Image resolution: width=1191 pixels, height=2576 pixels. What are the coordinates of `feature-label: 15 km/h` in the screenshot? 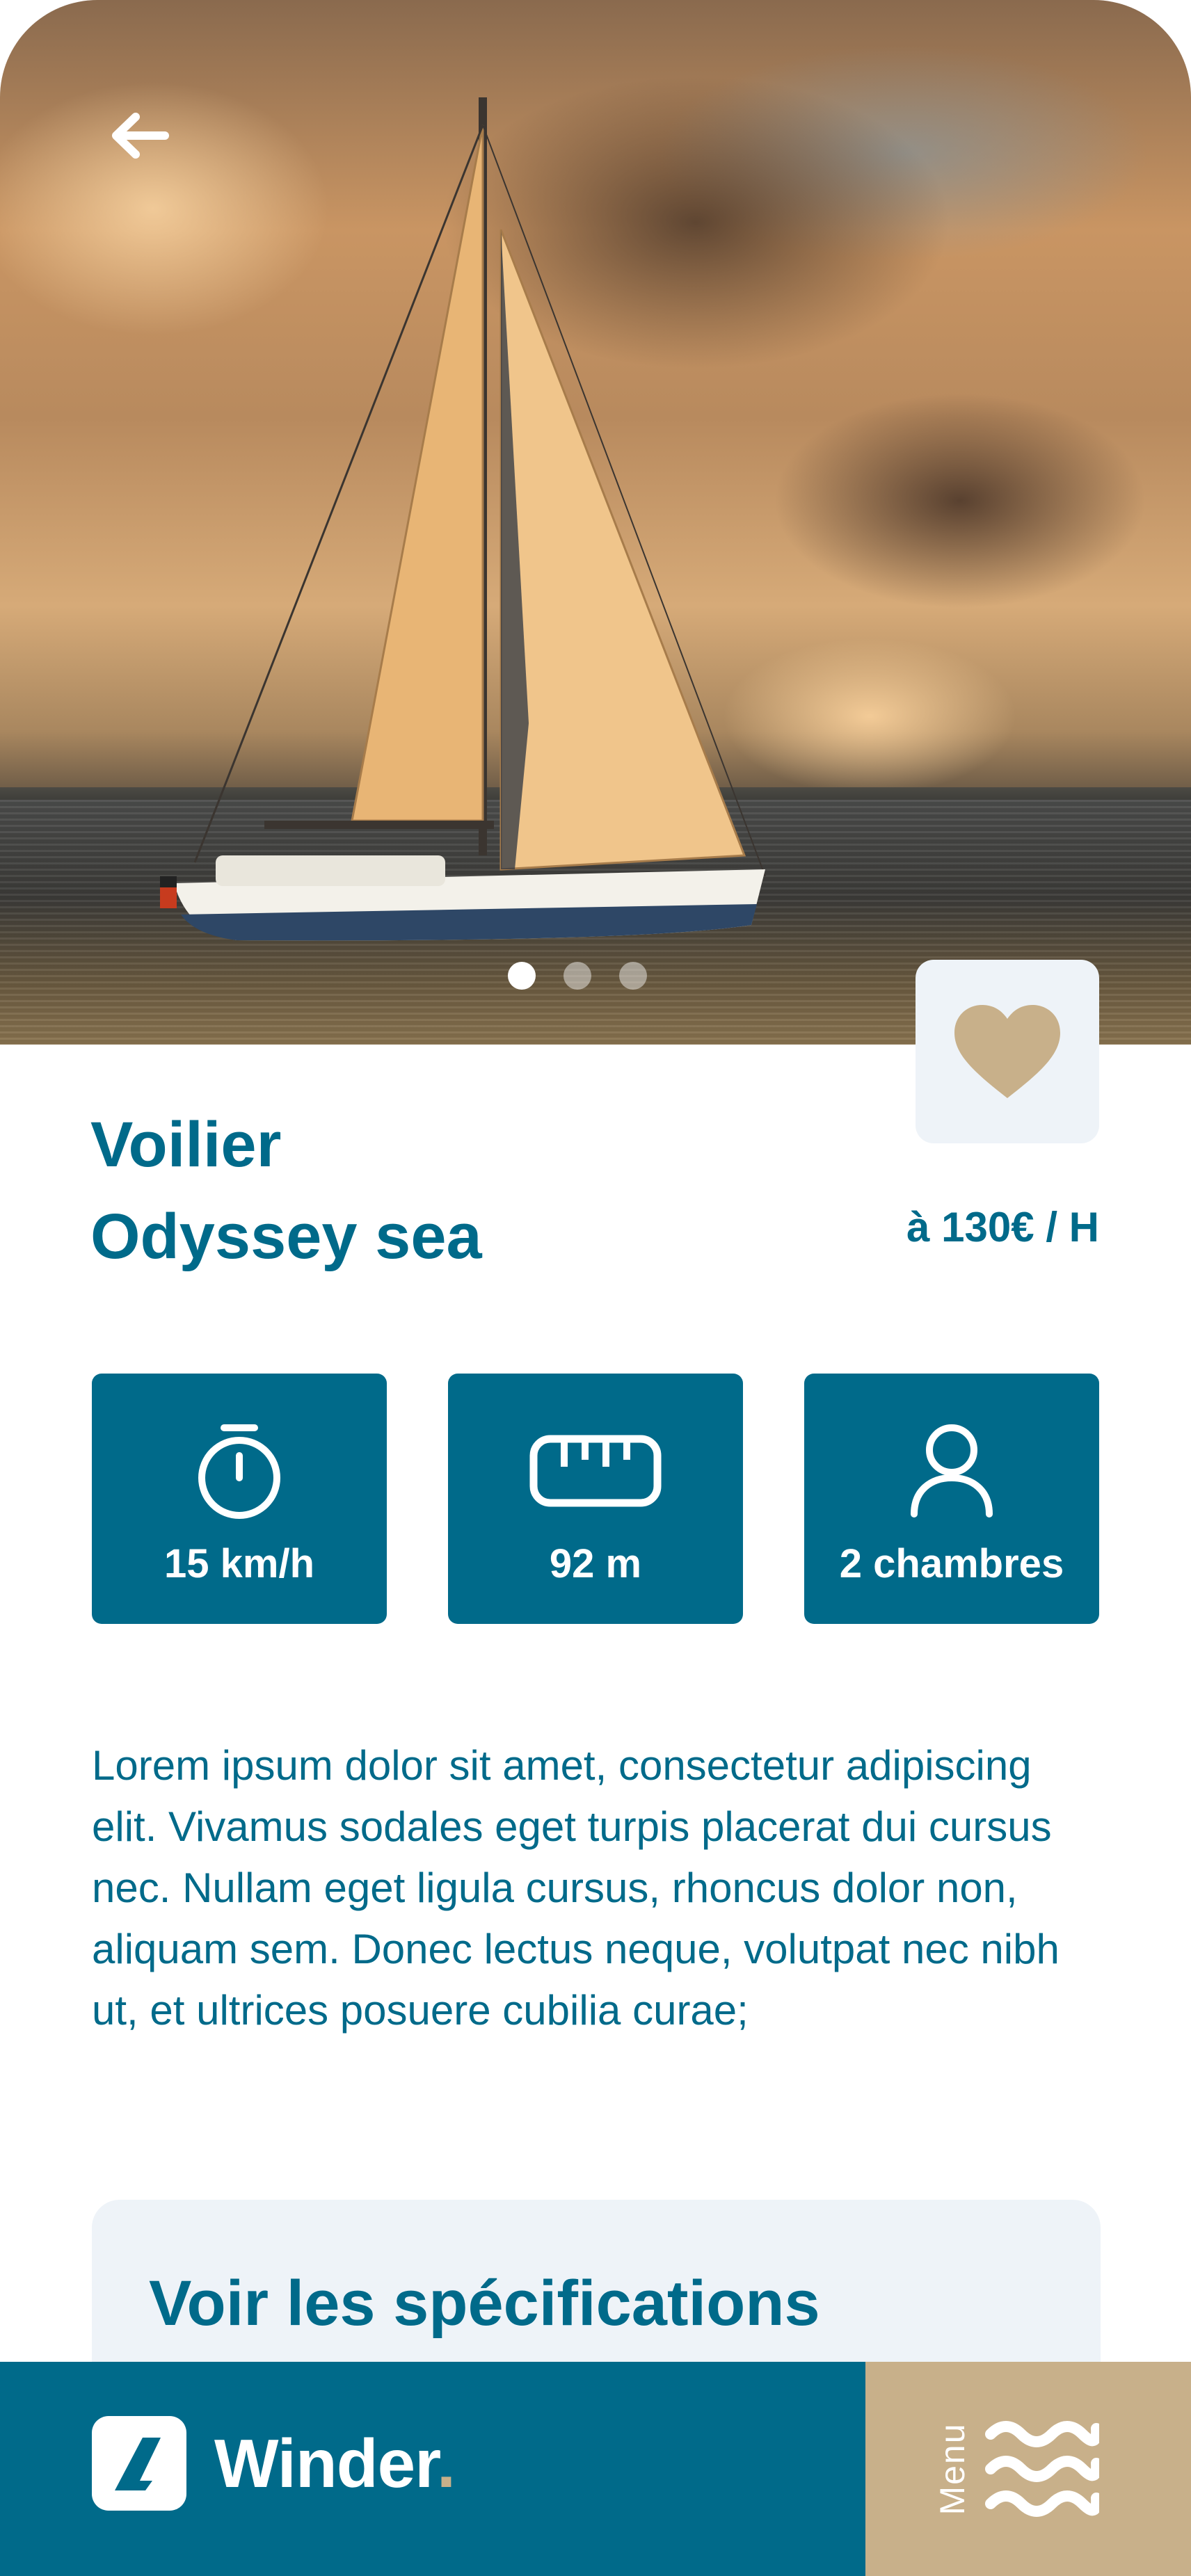 It's located at (239, 1564).